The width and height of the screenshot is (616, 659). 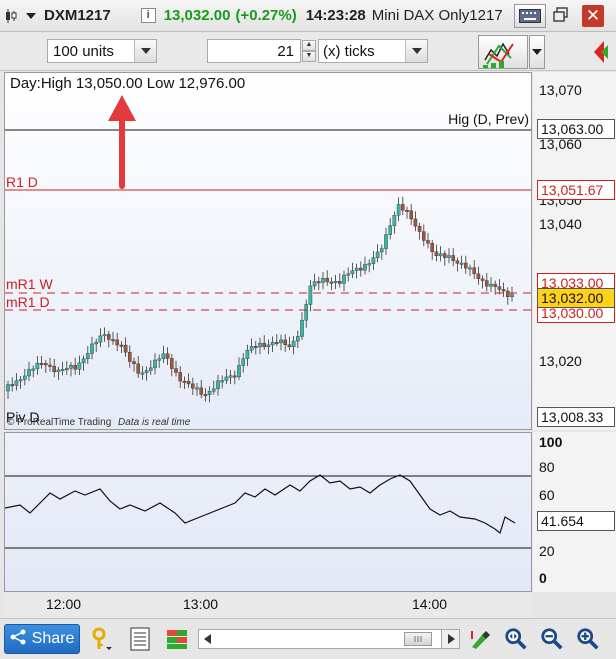 What do you see at coordinates (547, 467) in the screenshot?
I see `osc-tick: 80` at bounding box center [547, 467].